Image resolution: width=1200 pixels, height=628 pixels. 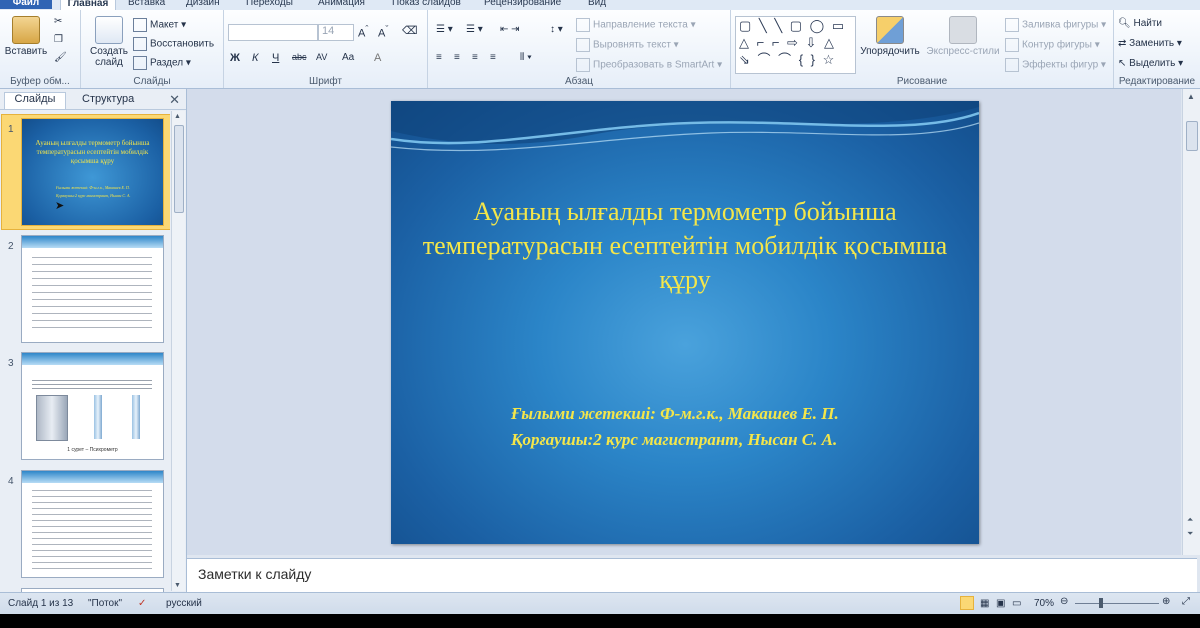 What do you see at coordinates (88, 5) in the screenshot?
I see `tab-home: Главная` at bounding box center [88, 5].